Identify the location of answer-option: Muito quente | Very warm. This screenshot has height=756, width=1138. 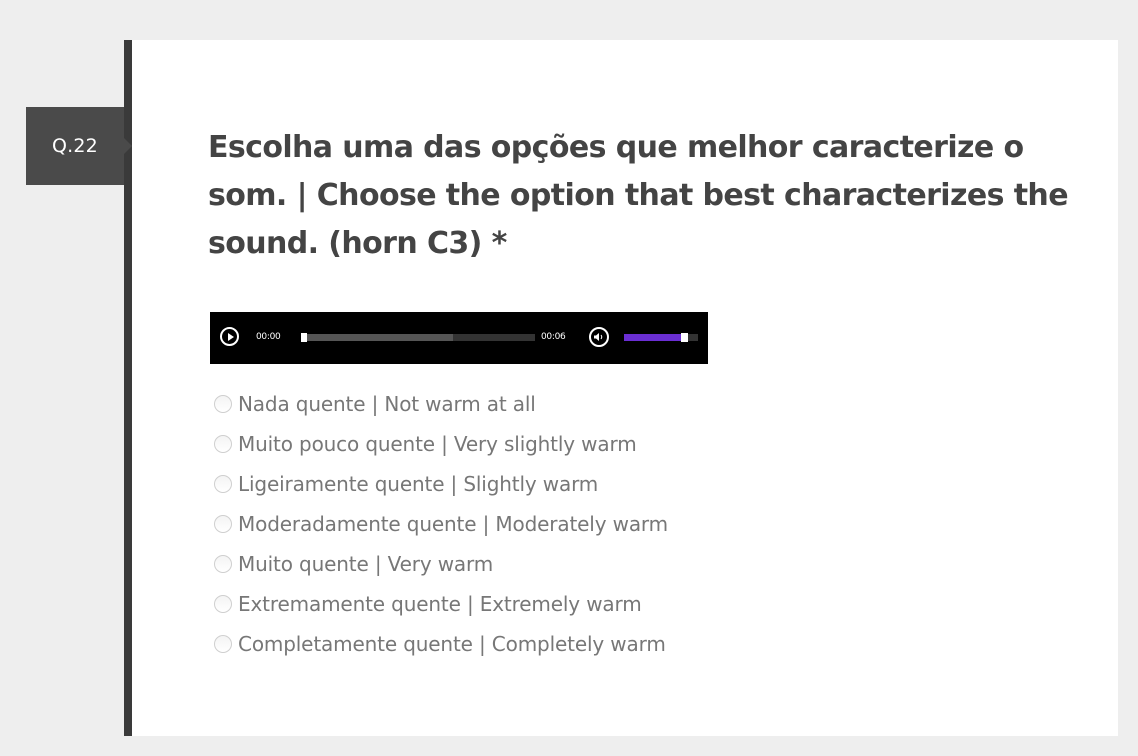
(441, 564).